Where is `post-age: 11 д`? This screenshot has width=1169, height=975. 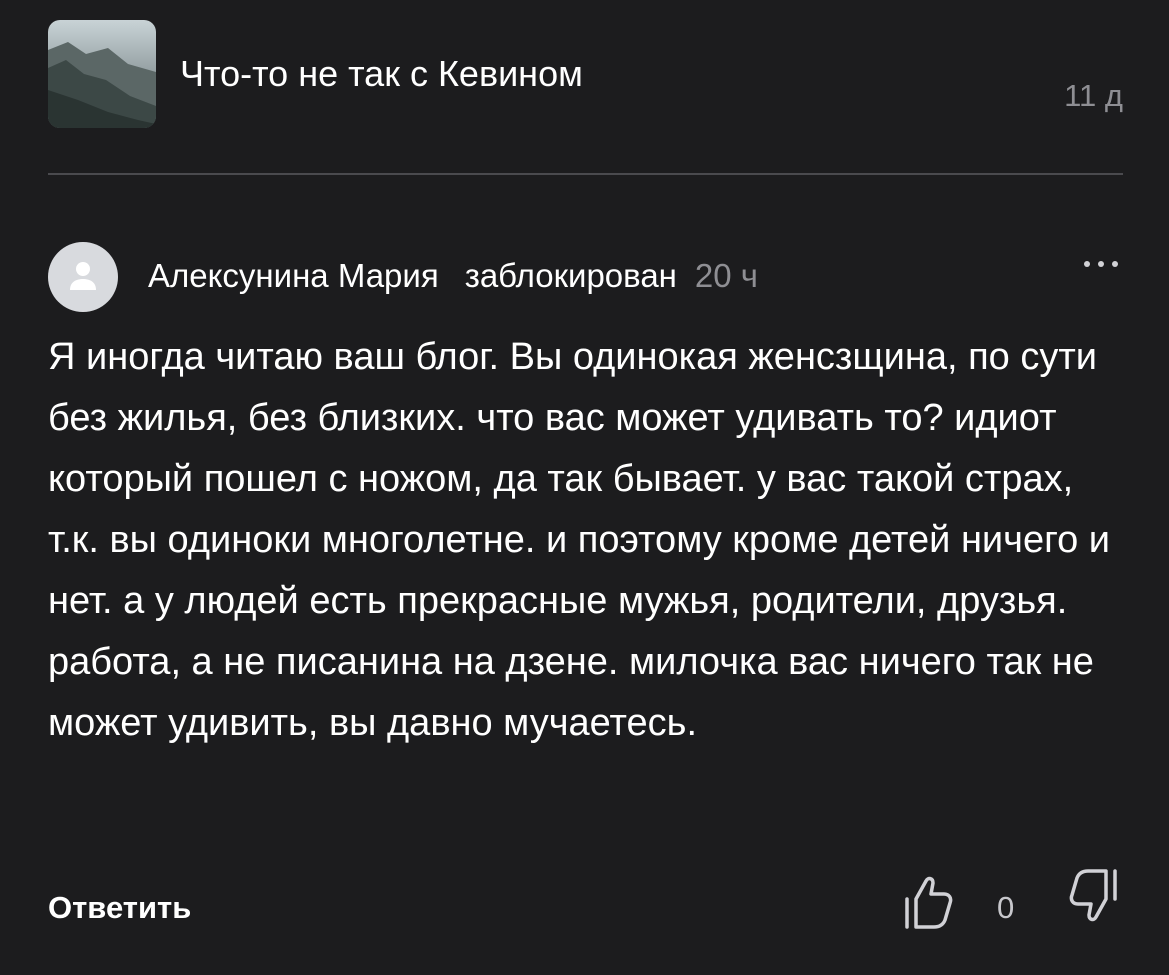 post-age: 11 д is located at coordinates (1093, 95).